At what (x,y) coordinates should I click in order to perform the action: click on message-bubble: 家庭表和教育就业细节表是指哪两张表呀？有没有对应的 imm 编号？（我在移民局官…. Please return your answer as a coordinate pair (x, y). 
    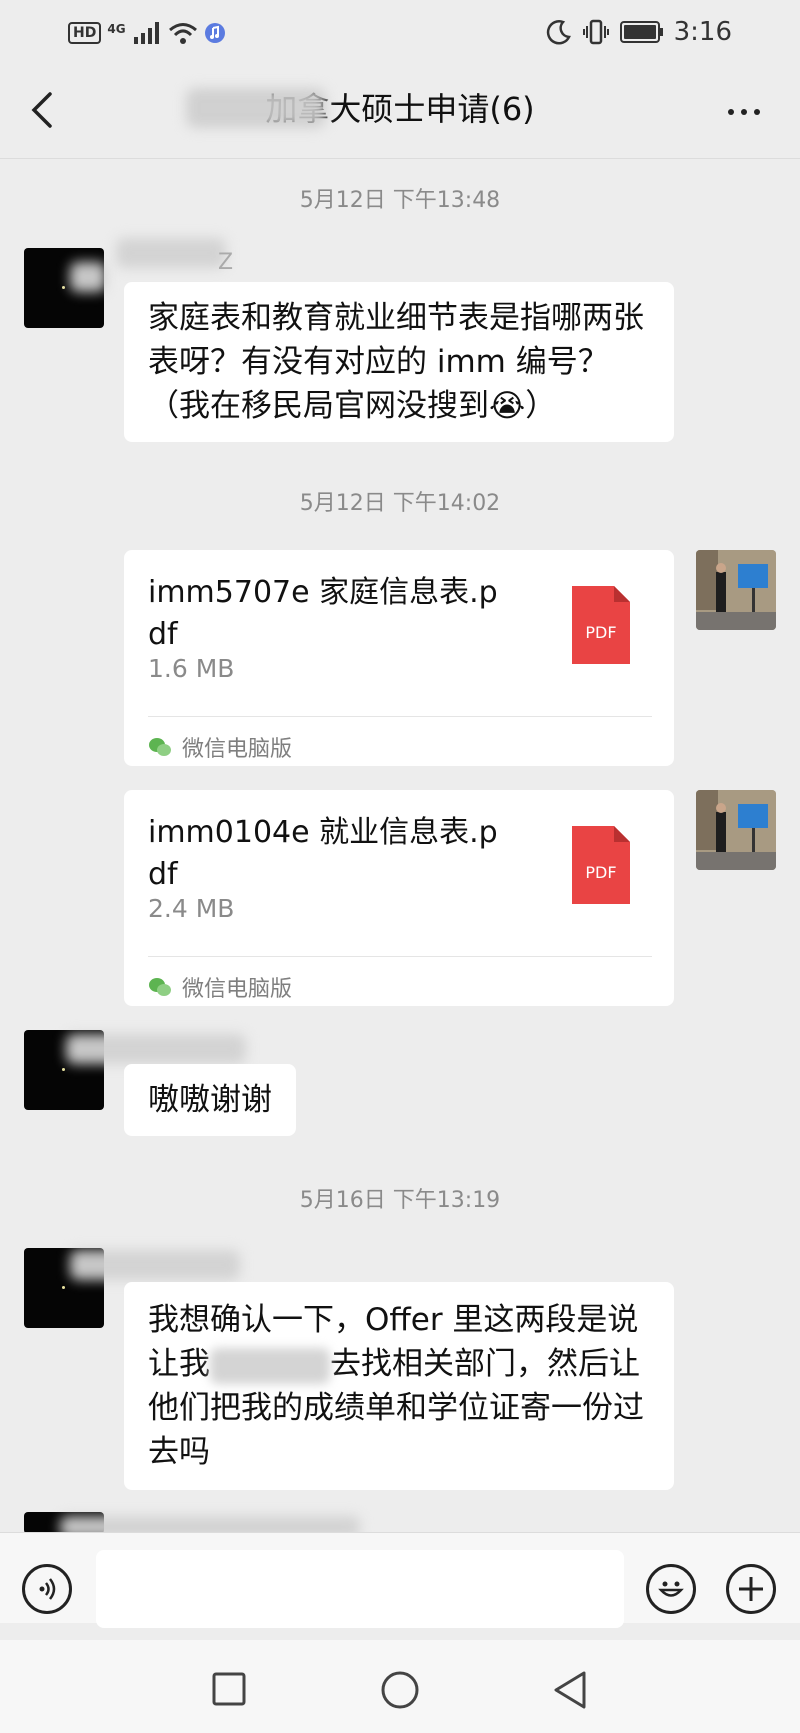
    Looking at the image, I should click on (399, 362).